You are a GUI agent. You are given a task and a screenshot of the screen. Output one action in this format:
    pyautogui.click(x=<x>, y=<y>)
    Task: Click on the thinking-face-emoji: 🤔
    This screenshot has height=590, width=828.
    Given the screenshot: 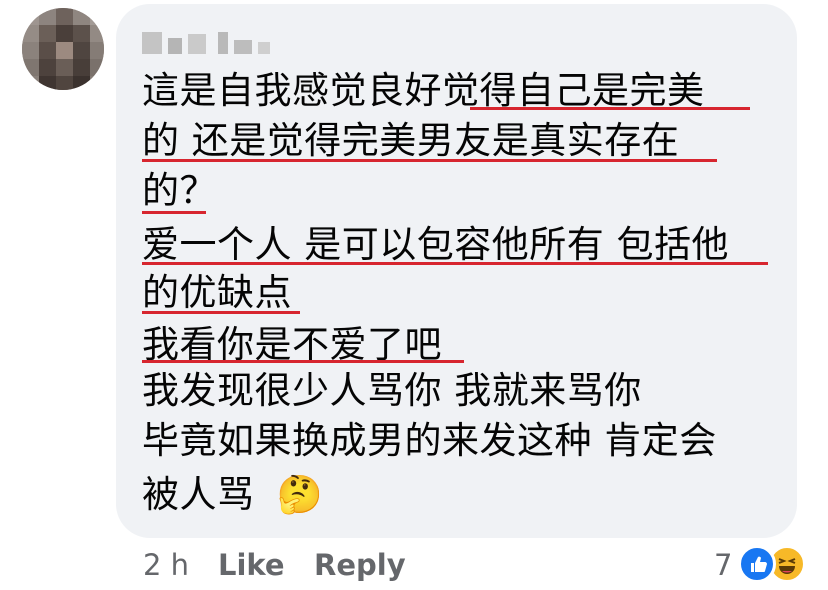 What is the action you would take?
    pyautogui.click(x=300, y=494)
    